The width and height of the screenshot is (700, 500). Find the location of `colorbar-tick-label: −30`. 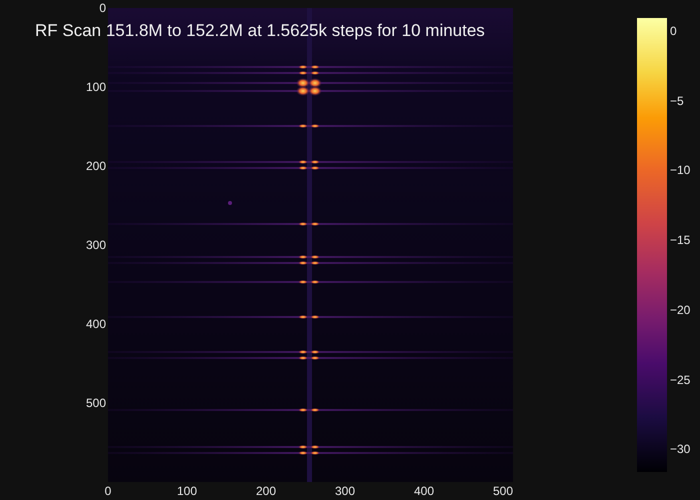

colorbar-tick-label: −30 is located at coordinates (680, 449).